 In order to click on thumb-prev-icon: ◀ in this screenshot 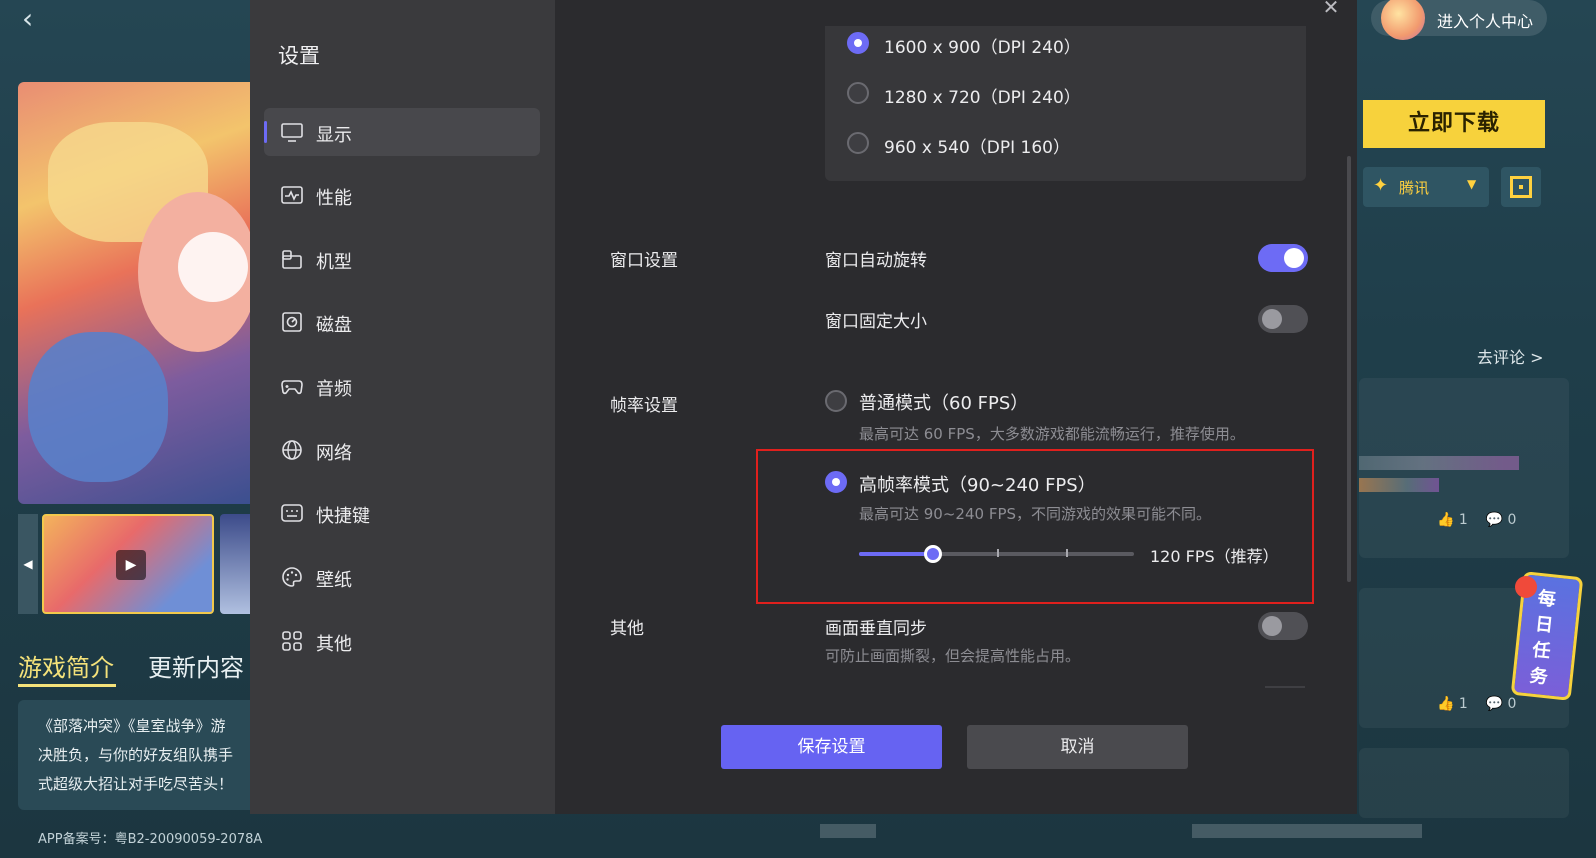, I will do `click(28, 564)`.